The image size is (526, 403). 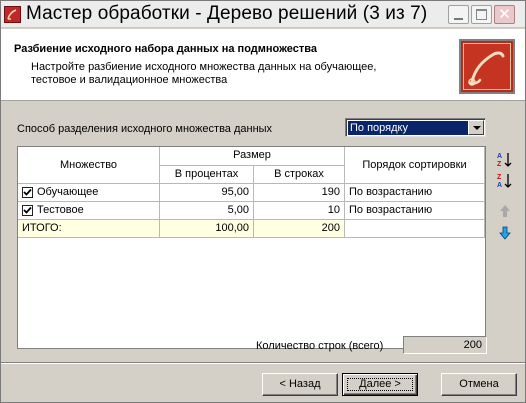 I want to click on split-method-select: По порядку, so click(x=415, y=127).